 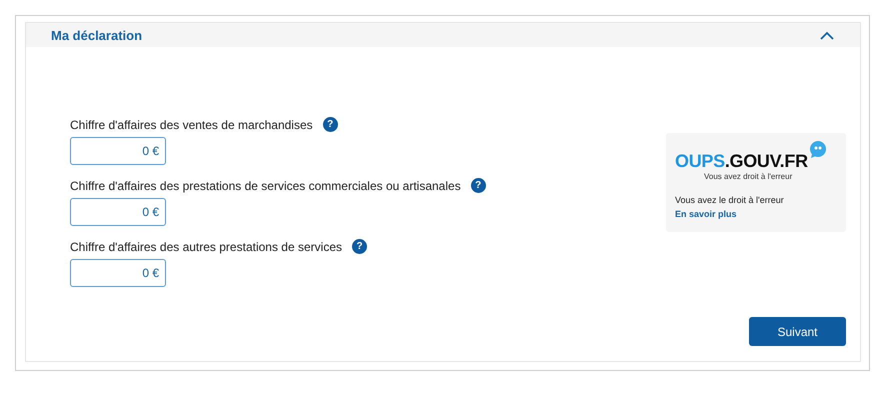 What do you see at coordinates (797, 331) in the screenshot?
I see `next-button: Suivant` at bounding box center [797, 331].